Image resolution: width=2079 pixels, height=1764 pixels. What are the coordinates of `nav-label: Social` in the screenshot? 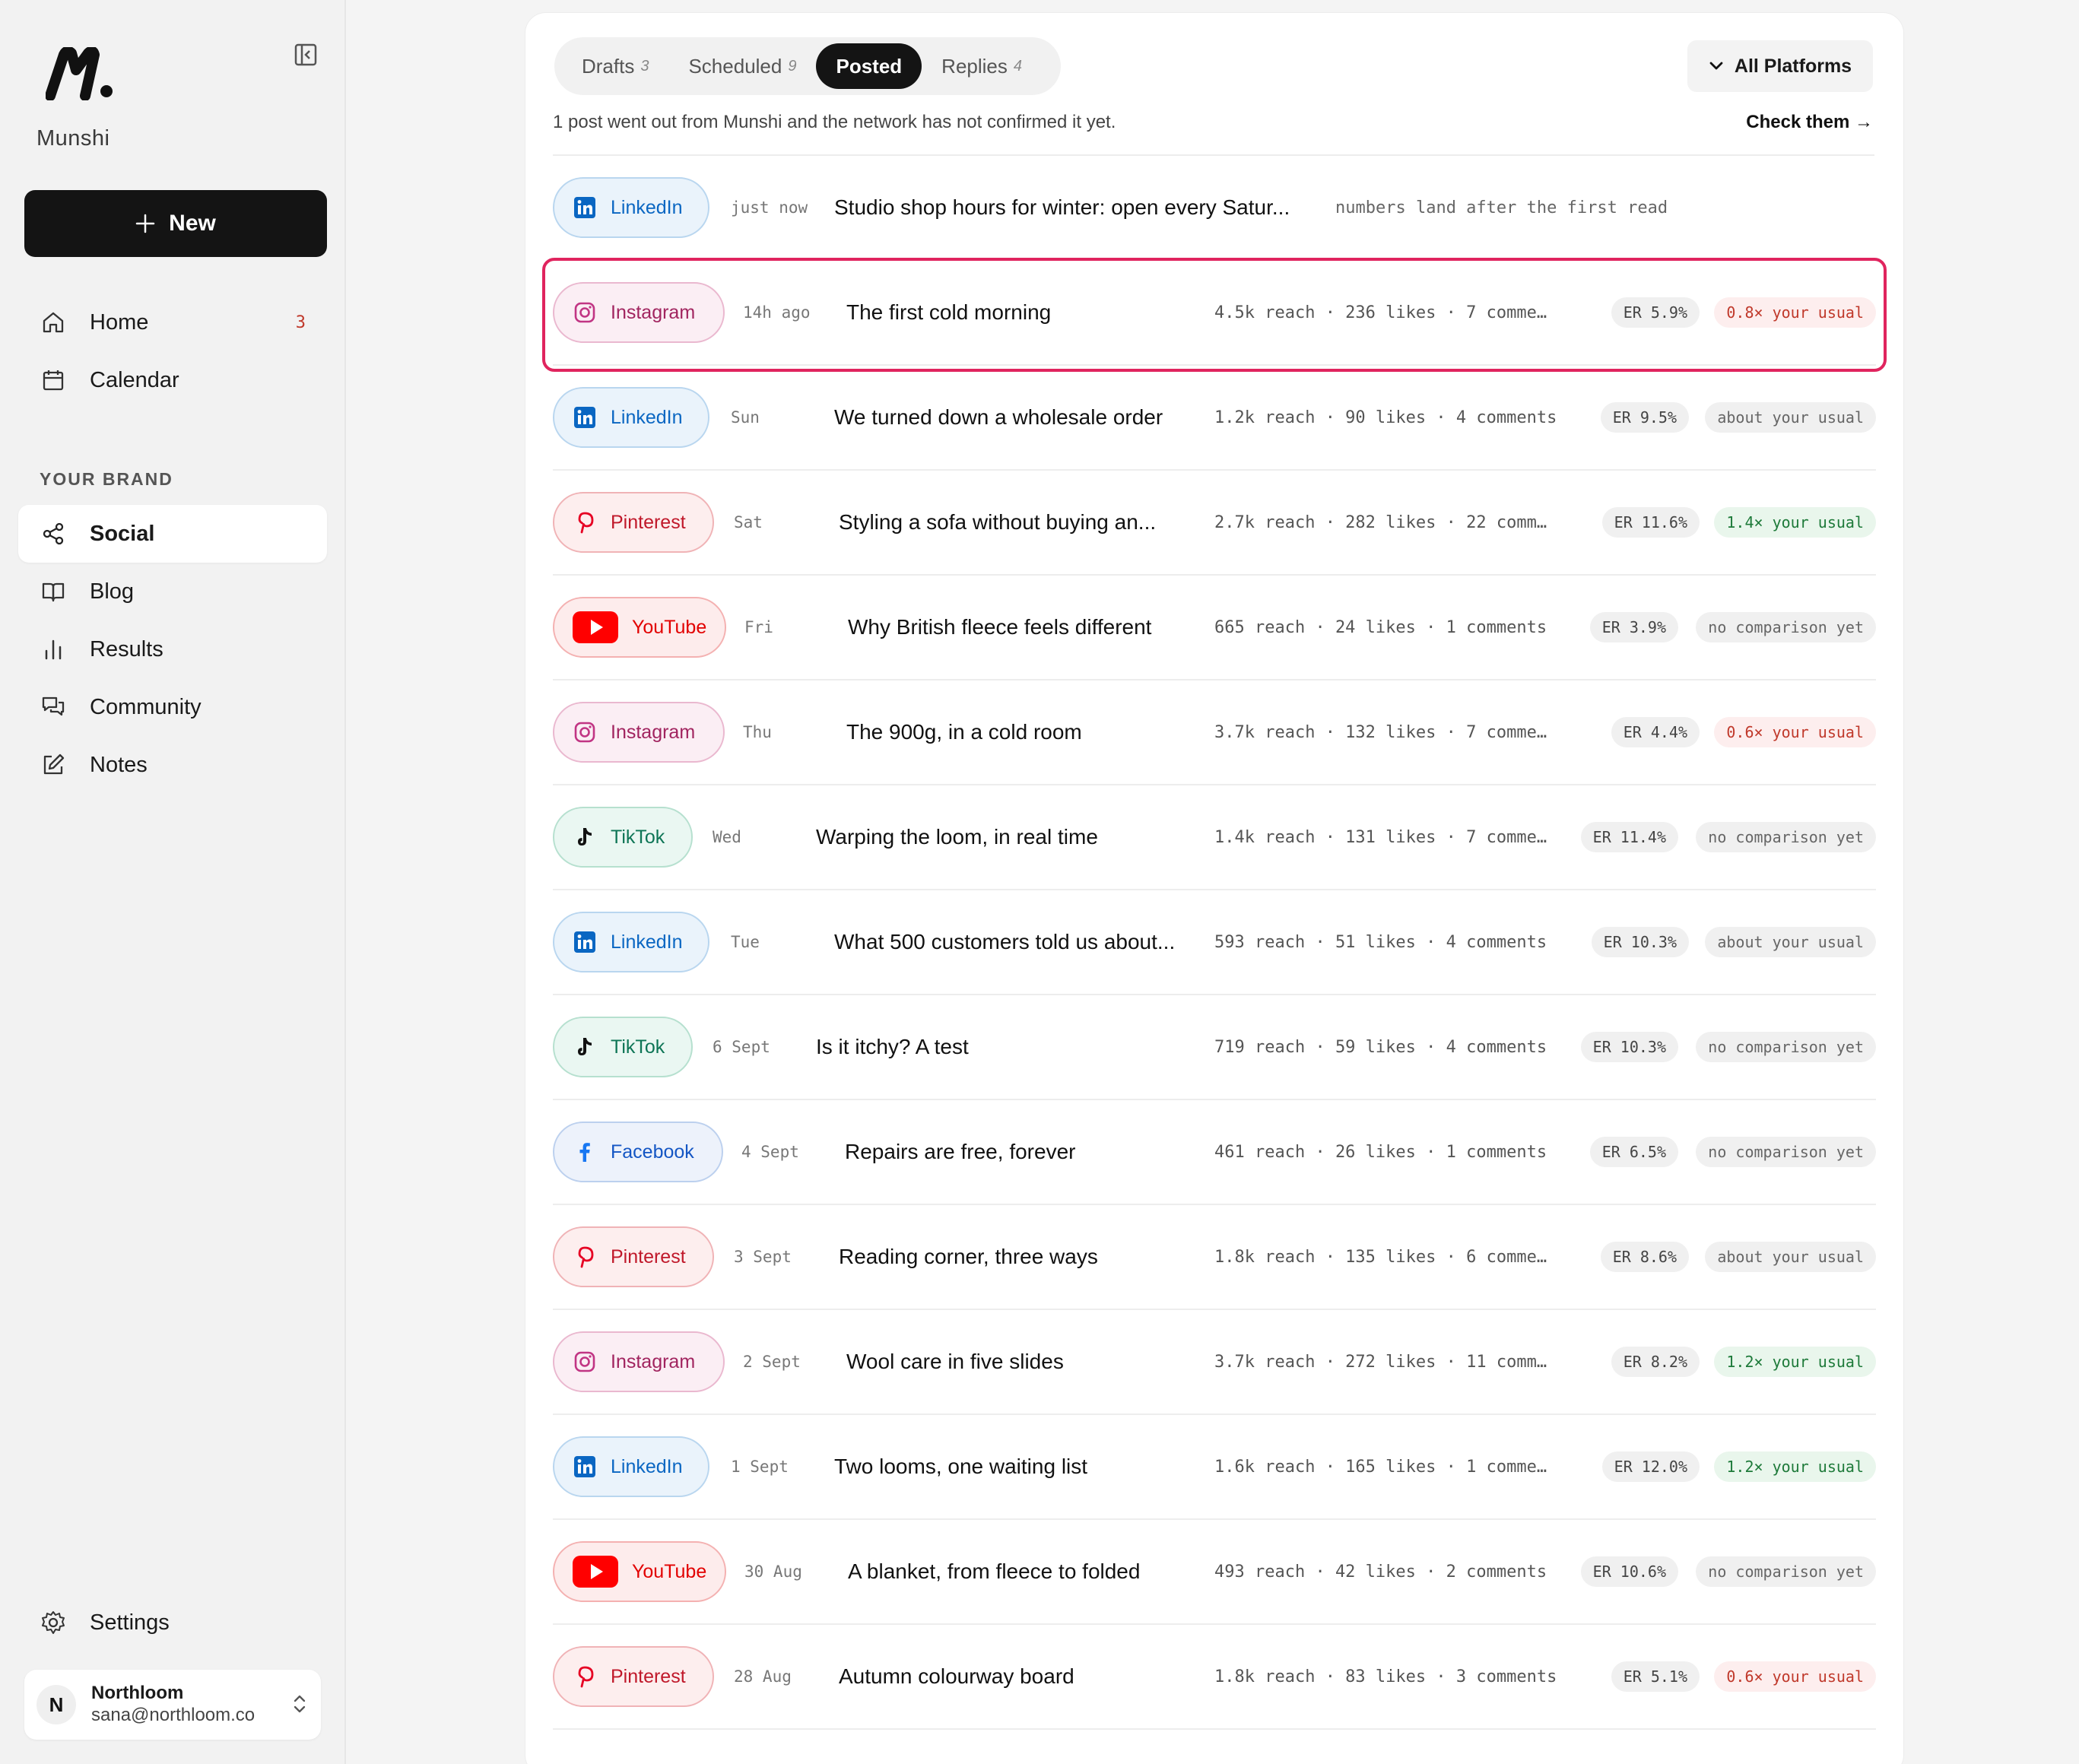 It's located at (122, 534).